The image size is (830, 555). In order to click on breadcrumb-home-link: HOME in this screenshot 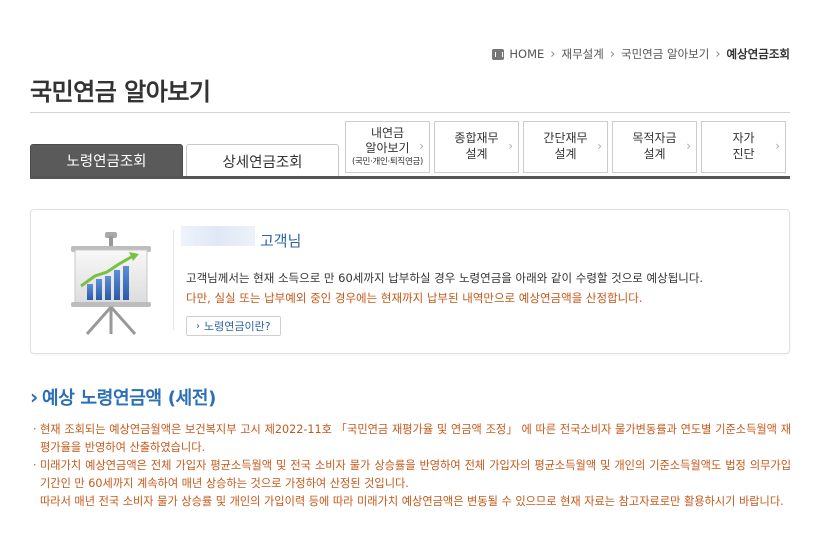, I will do `click(526, 54)`.